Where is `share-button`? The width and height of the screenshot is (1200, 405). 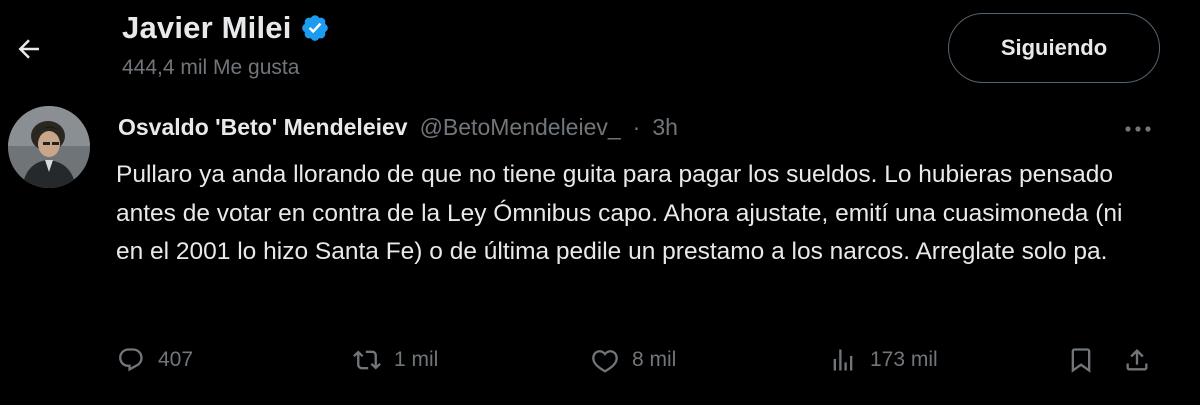
share-button is located at coordinates (1137, 360).